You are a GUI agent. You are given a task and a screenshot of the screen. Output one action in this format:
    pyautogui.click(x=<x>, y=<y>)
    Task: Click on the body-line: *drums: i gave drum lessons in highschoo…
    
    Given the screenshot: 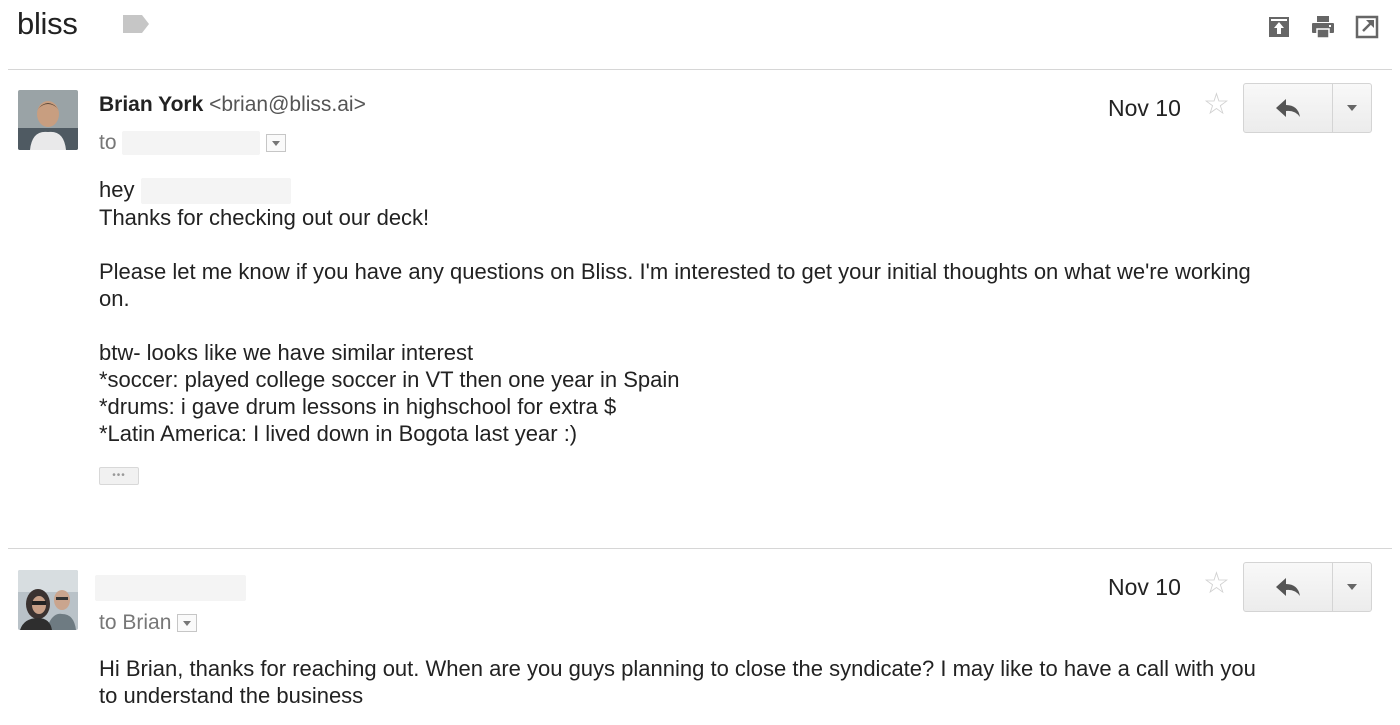 What is the action you would take?
    pyautogui.click(x=358, y=407)
    